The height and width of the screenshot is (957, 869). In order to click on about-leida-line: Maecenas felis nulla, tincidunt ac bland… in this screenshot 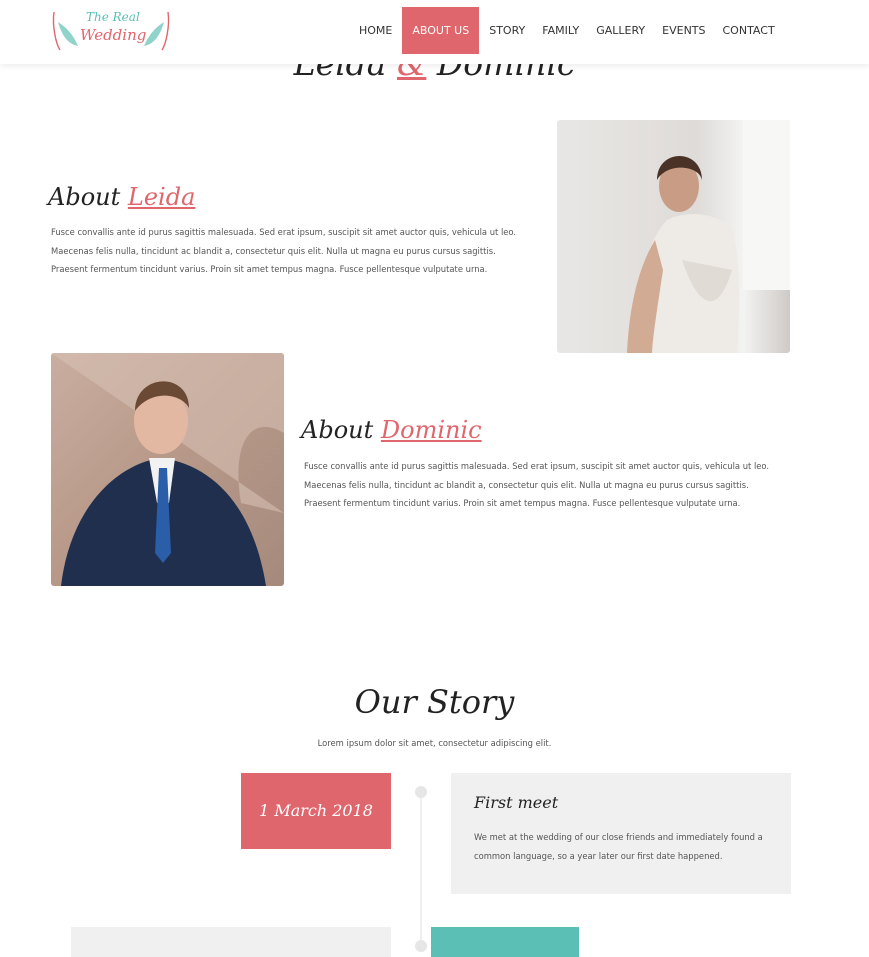, I will do `click(273, 250)`.